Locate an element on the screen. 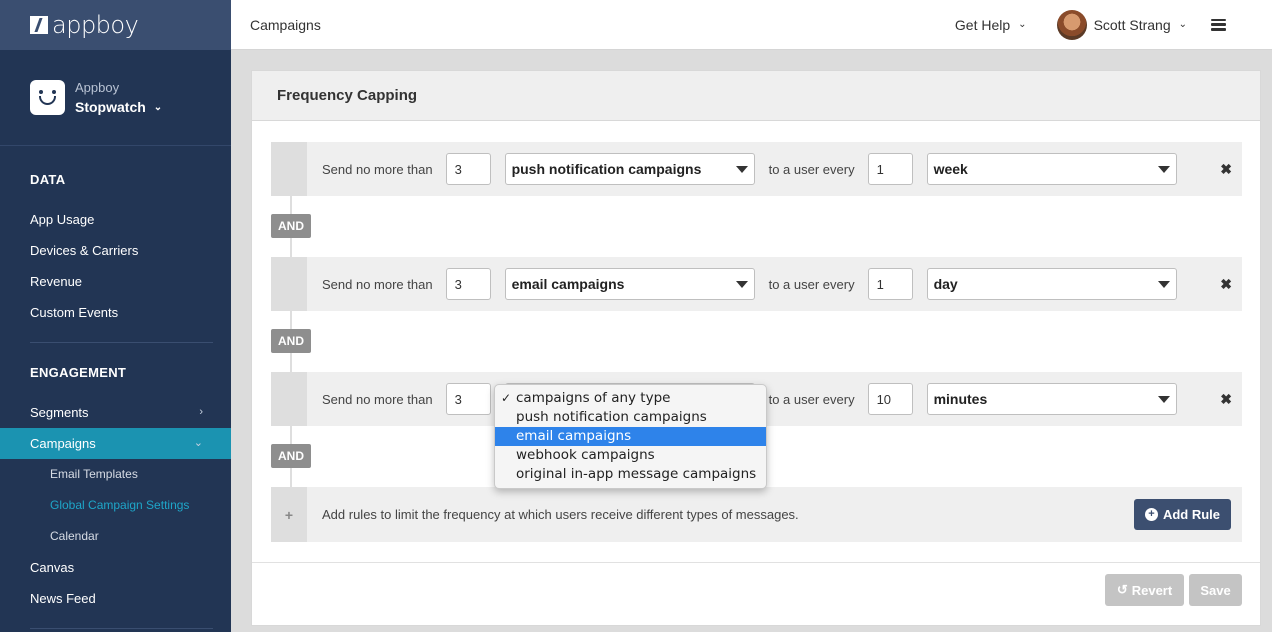 The height and width of the screenshot is (632, 1272). checkmark-icon: ✓ is located at coordinates (506, 398).